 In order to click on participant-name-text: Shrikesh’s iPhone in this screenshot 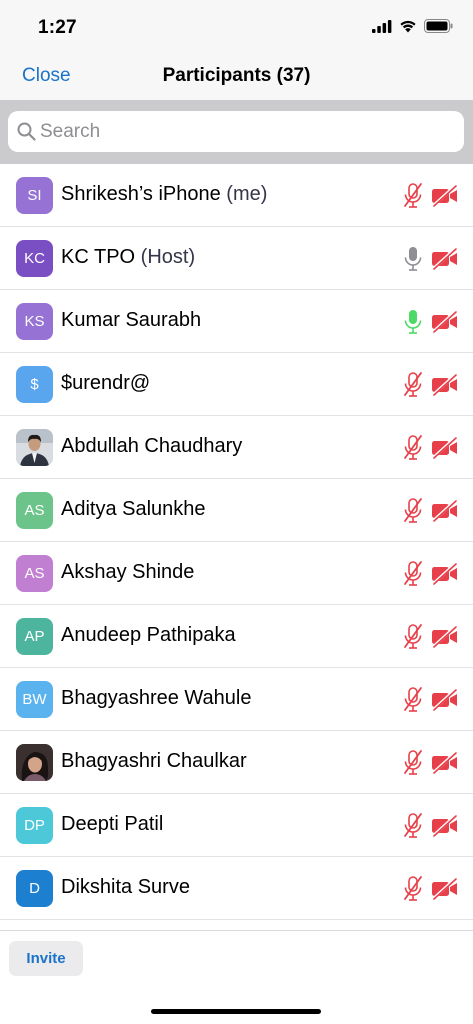, I will do `click(141, 194)`.